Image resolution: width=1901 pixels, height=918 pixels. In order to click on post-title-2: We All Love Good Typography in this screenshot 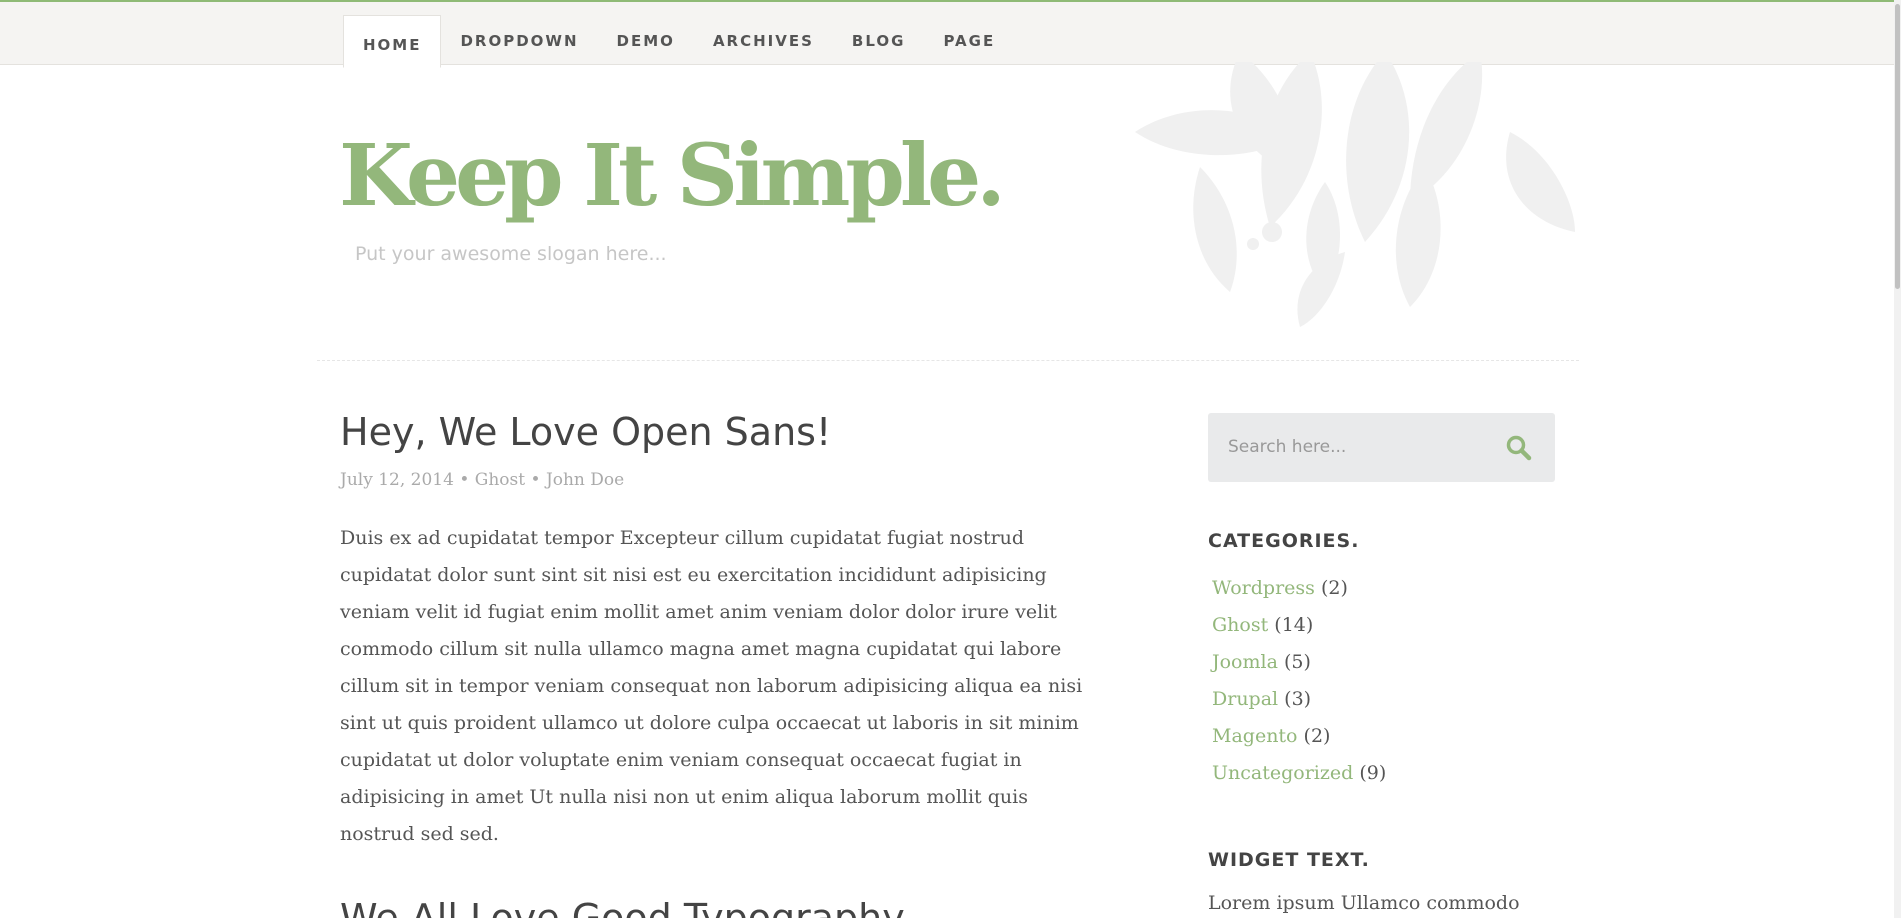, I will do `click(622, 907)`.